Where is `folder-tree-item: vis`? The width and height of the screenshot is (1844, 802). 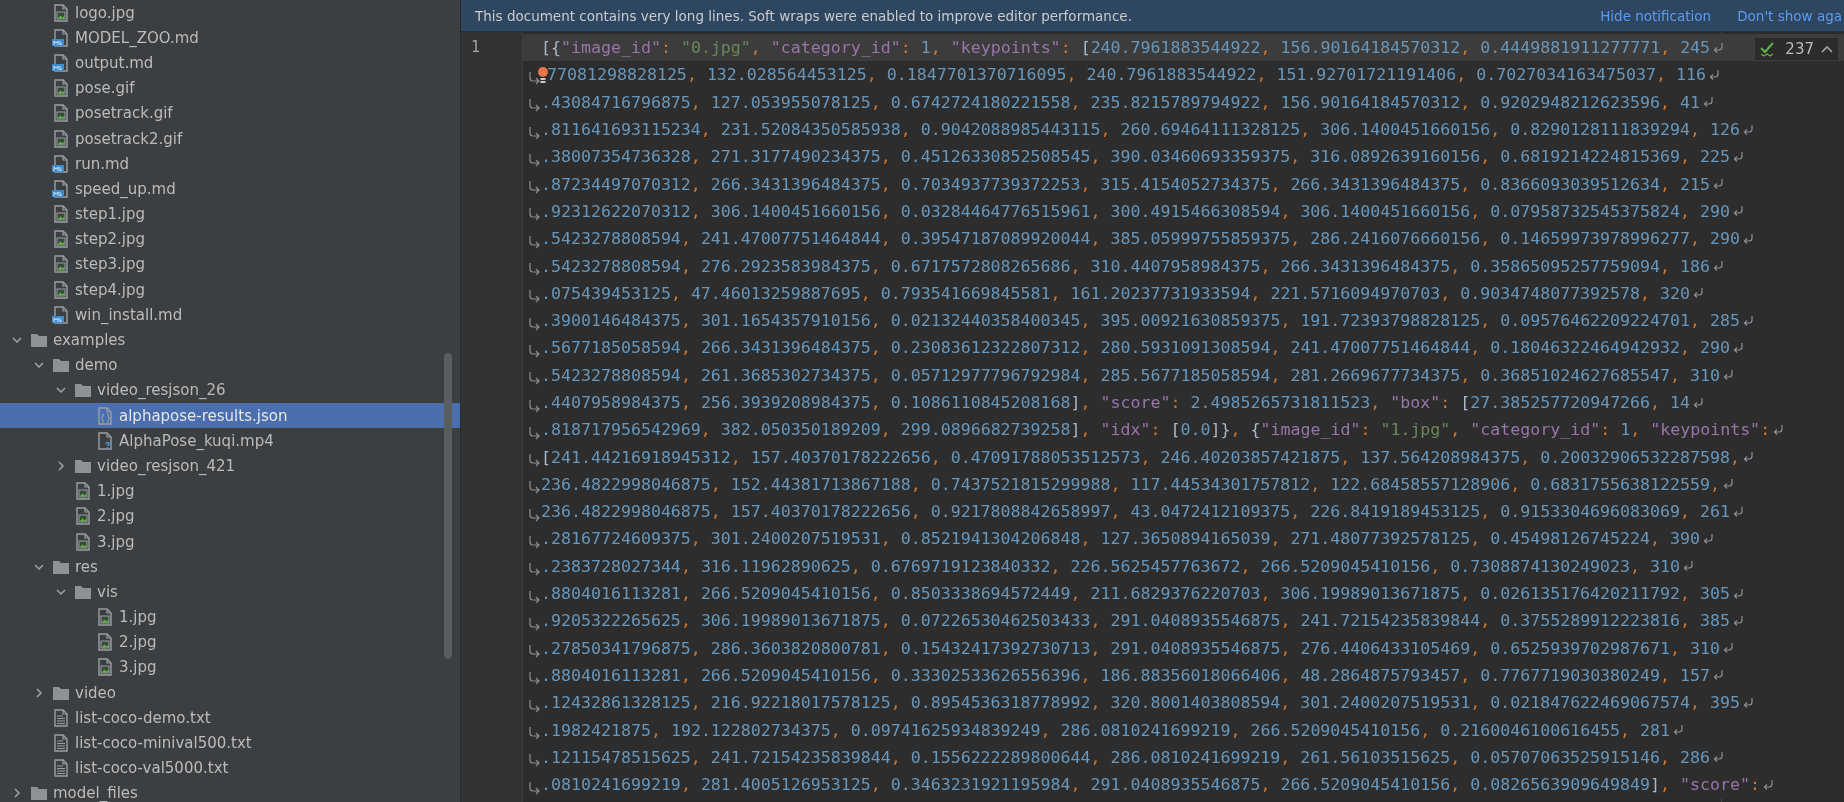 folder-tree-item: vis is located at coordinates (230, 592).